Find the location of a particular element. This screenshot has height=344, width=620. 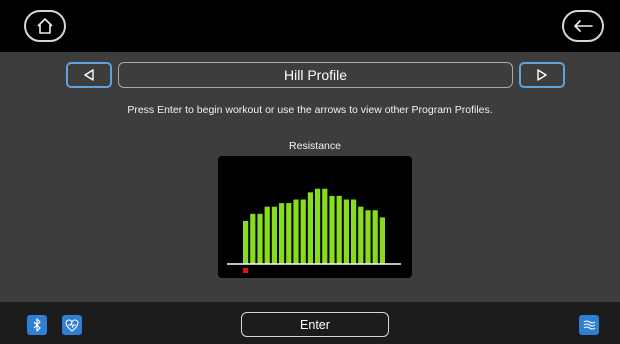

previous-profile-button is located at coordinates (89, 75).